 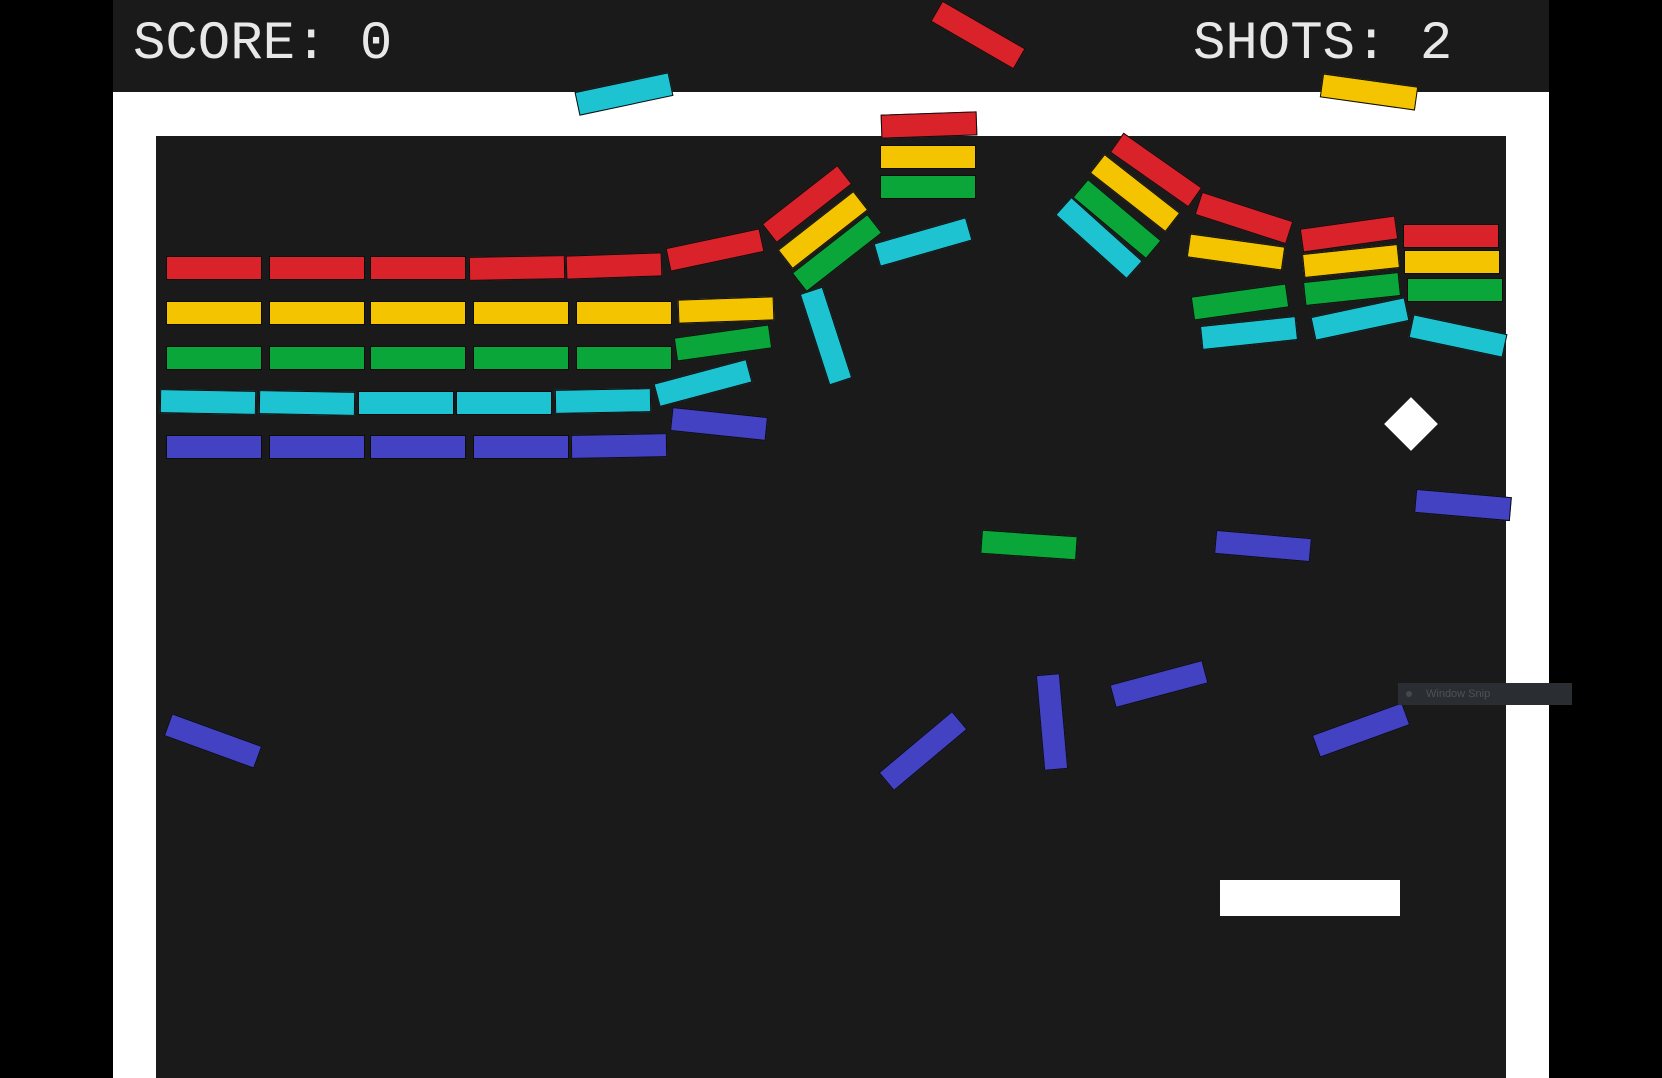 I want to click on score-display: SCORE: 0, so click(x=263, y=44).